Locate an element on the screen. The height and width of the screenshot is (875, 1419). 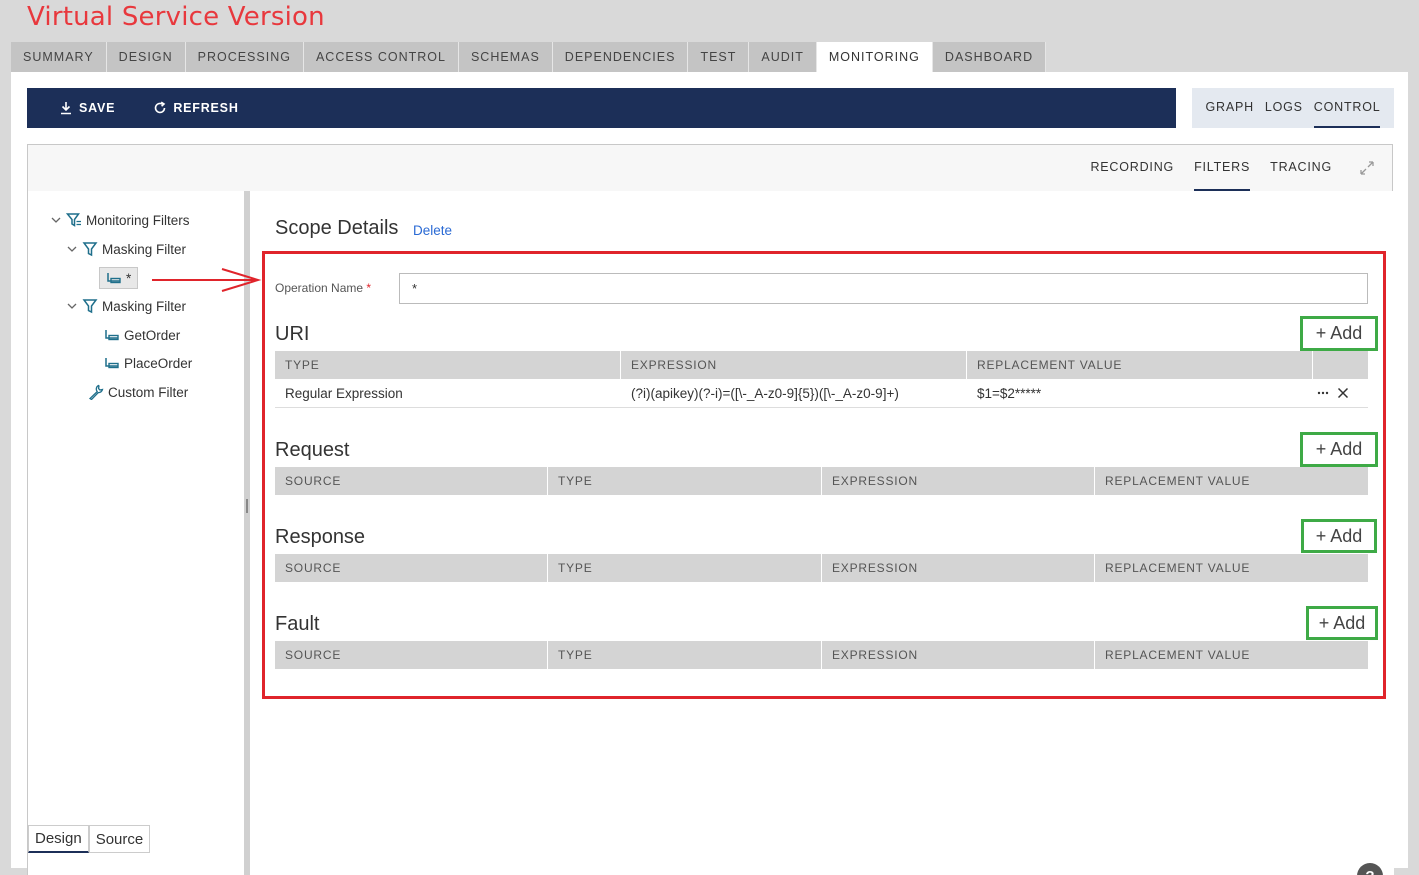
operation-name-label: Operation Name * is located at coordinates (323, 288).